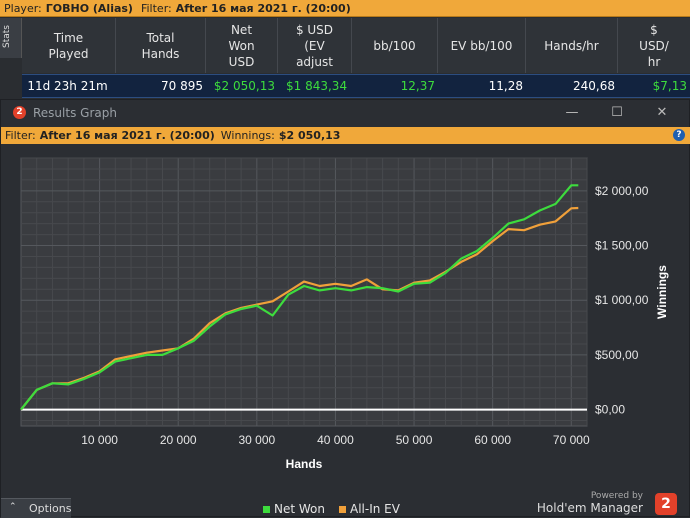 The width and height of the screenshot is (690, 518). Describe the element at coordinates (417, 86) in the screenshot. I see `cell-bb100: 12,37` at that location.